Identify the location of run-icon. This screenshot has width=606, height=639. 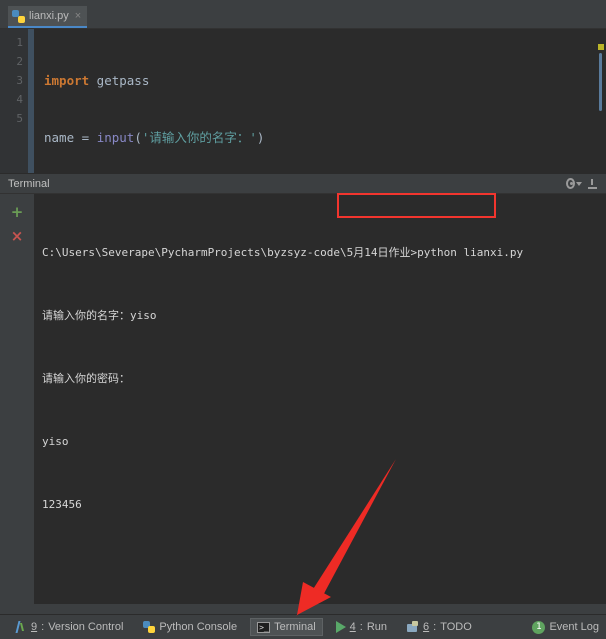
(340, 627).